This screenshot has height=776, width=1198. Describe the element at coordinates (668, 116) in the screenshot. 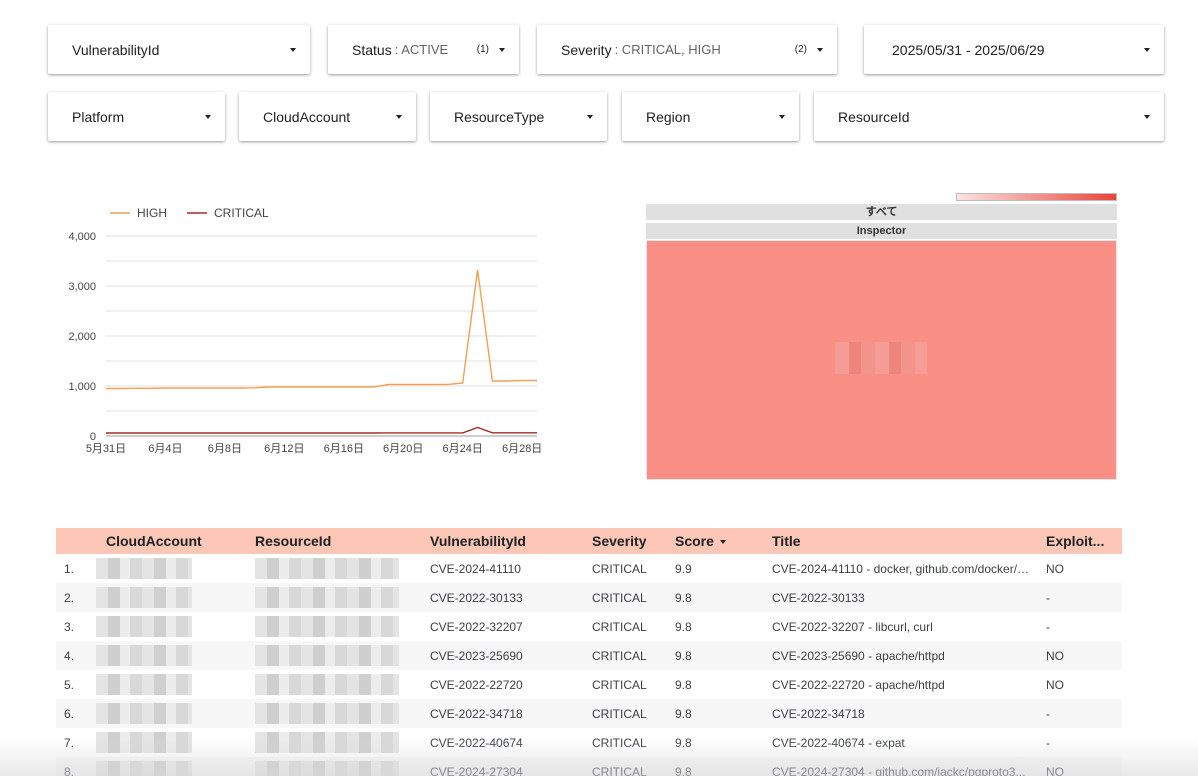

I see `filter-label: Region` at that location.